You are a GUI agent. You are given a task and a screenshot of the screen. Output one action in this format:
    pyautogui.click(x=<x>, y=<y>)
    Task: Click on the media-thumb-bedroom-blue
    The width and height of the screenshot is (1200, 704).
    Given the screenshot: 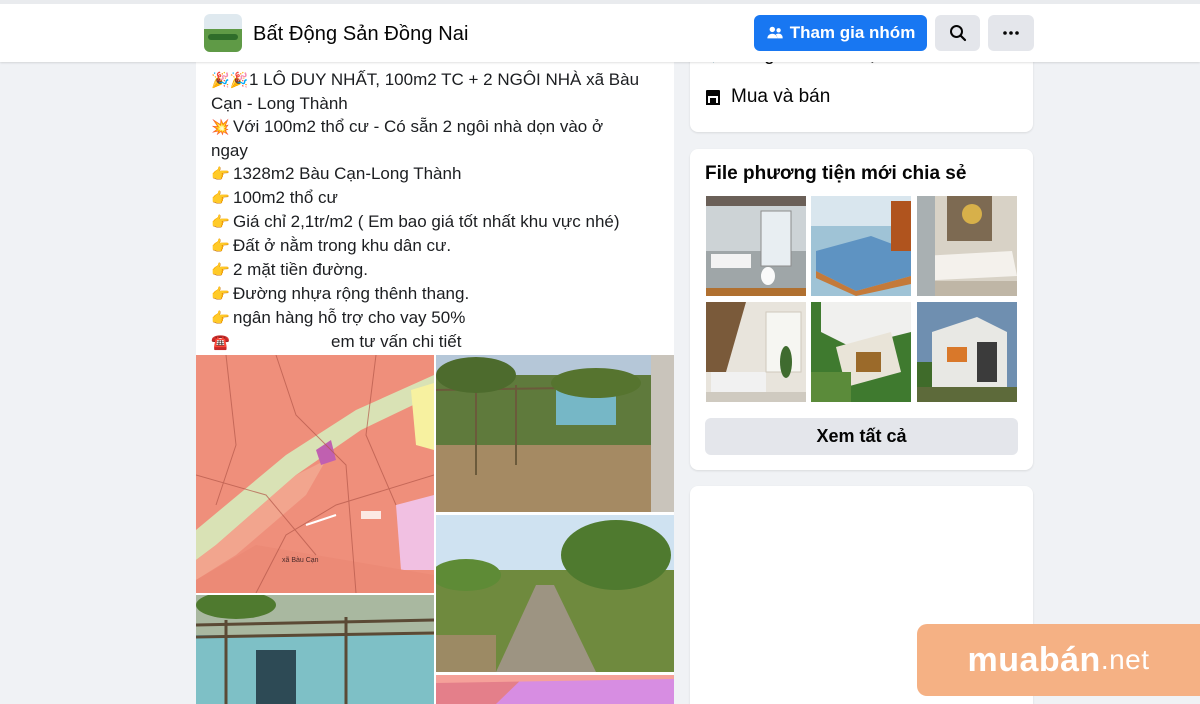 What is the action you would take?
    pyautogui.click(x=861, y=246)
    